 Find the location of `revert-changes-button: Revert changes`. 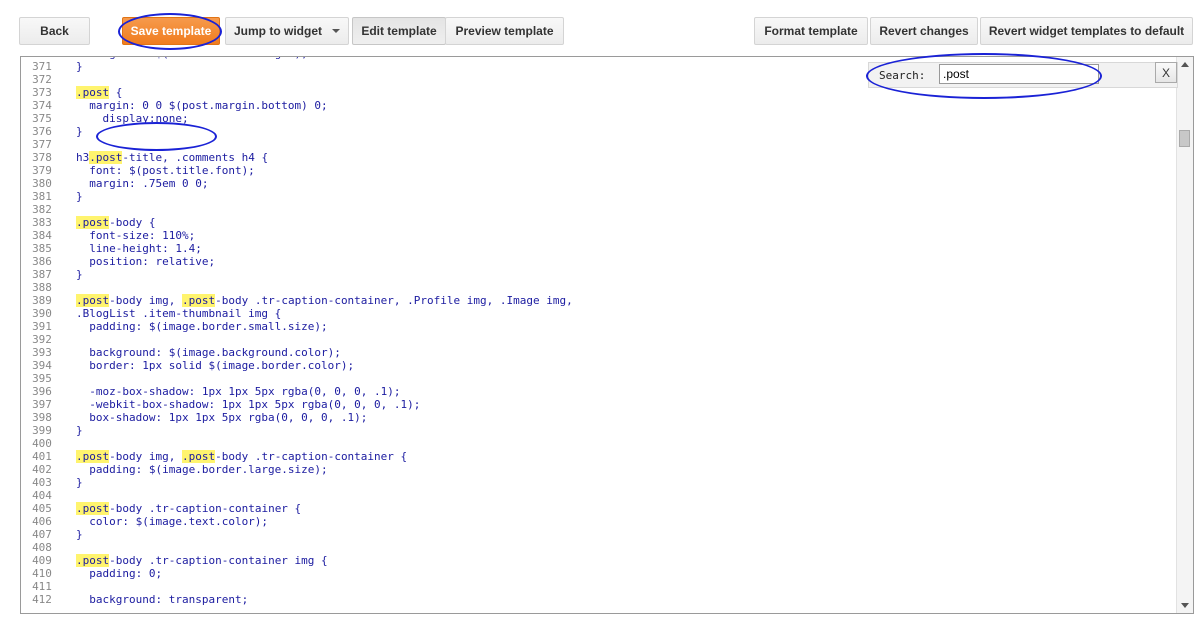

revert-changes-button: Revert changes is located at coordinates (924, 31).